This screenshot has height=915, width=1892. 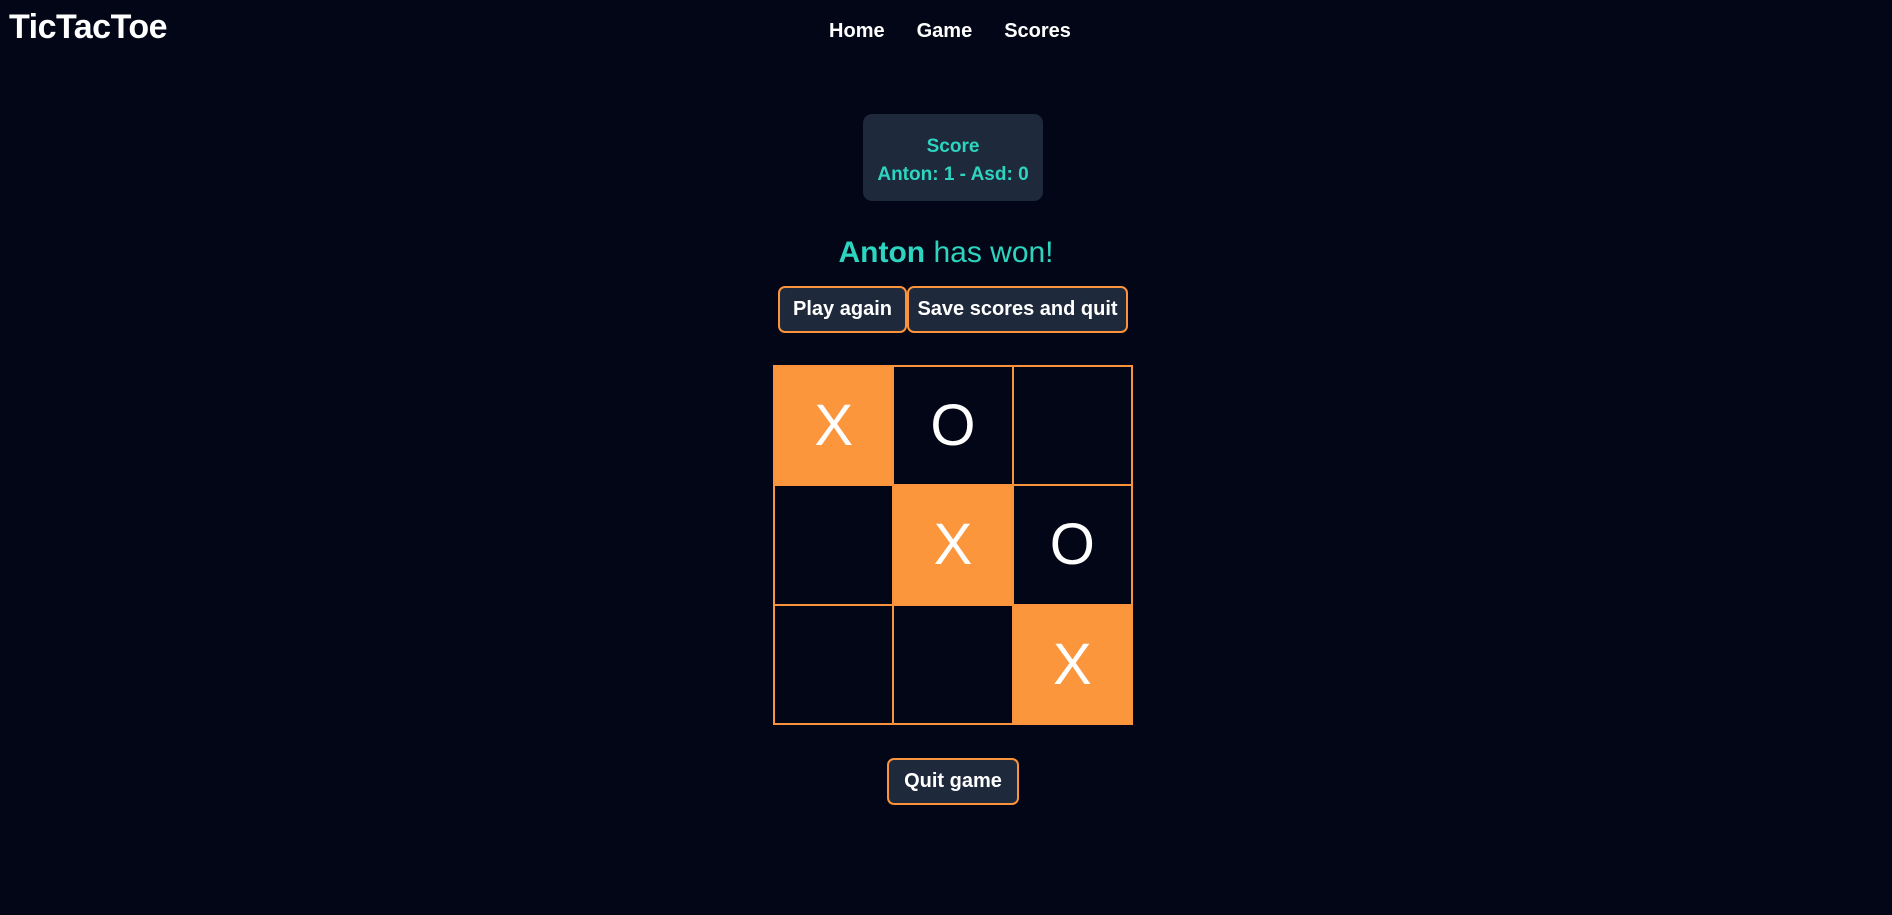 I want to click on score-title: Score, so click(x=953, y=146).